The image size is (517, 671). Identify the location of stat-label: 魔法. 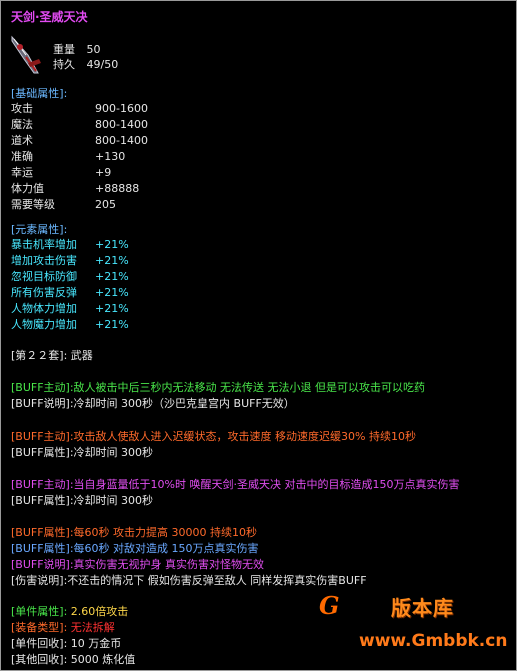
(22, 124).